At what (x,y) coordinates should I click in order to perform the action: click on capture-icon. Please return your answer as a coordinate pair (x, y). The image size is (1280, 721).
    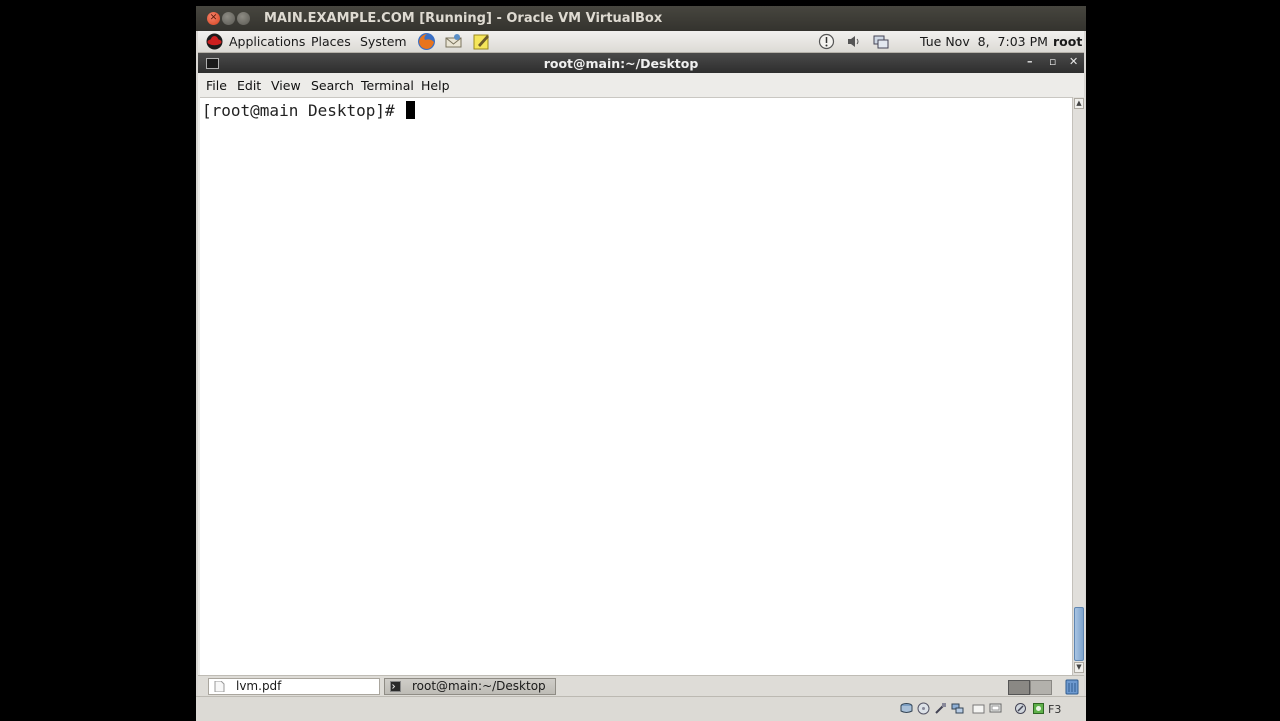
    Looking at the image, I should click on (1038, 708).